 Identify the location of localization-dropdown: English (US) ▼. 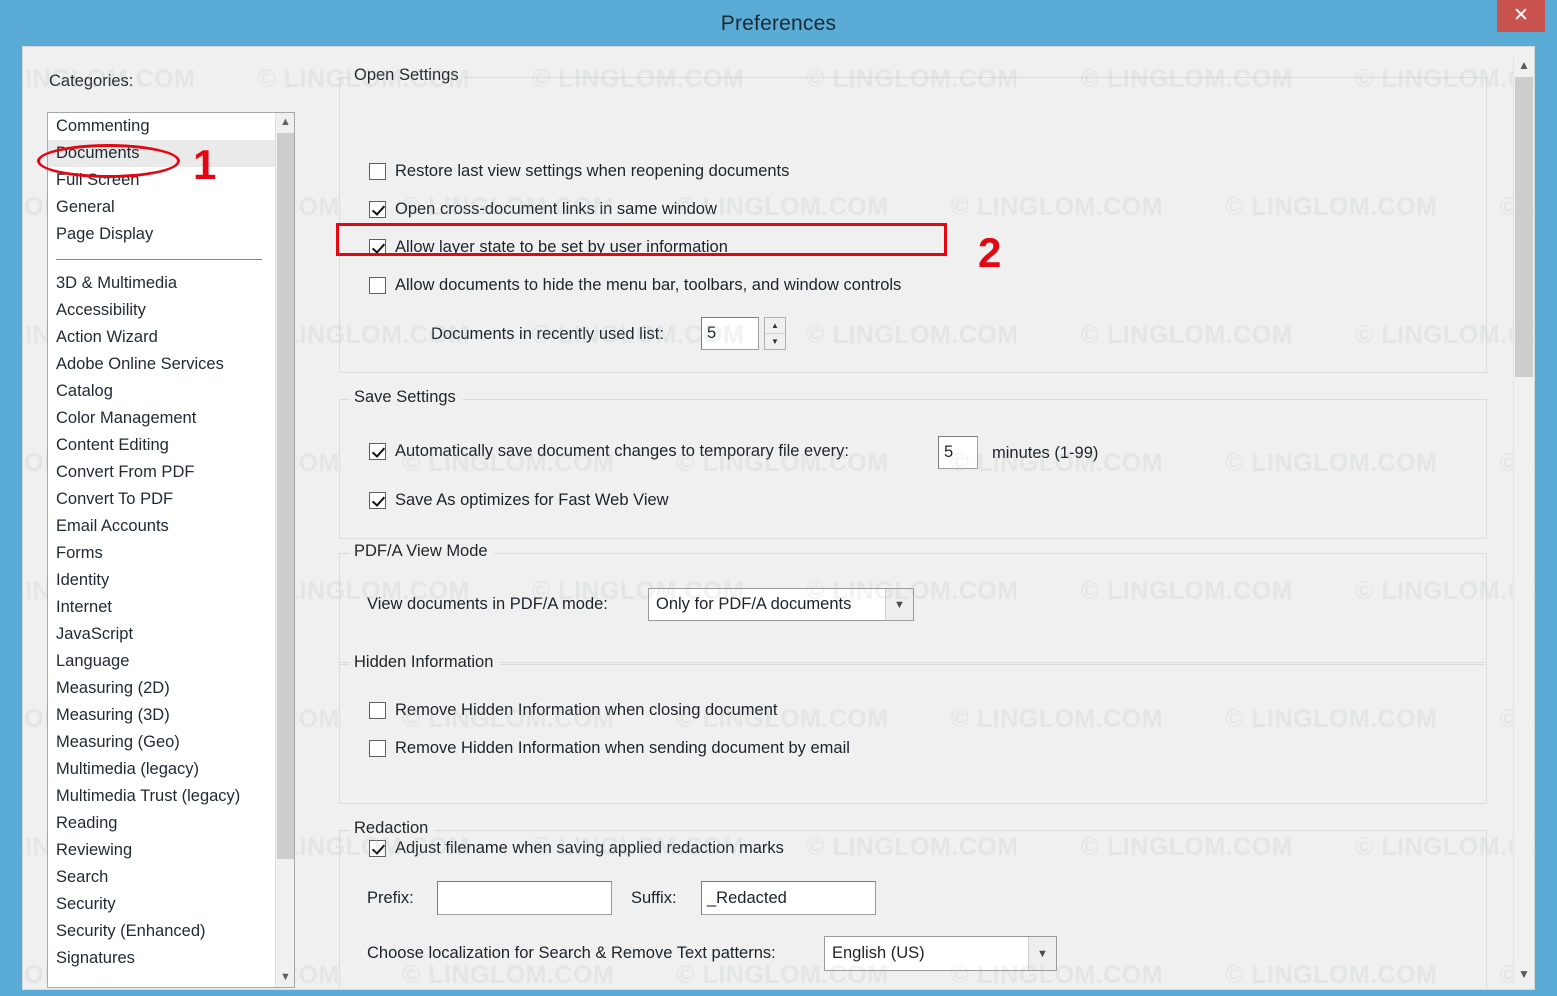
(940, 953).